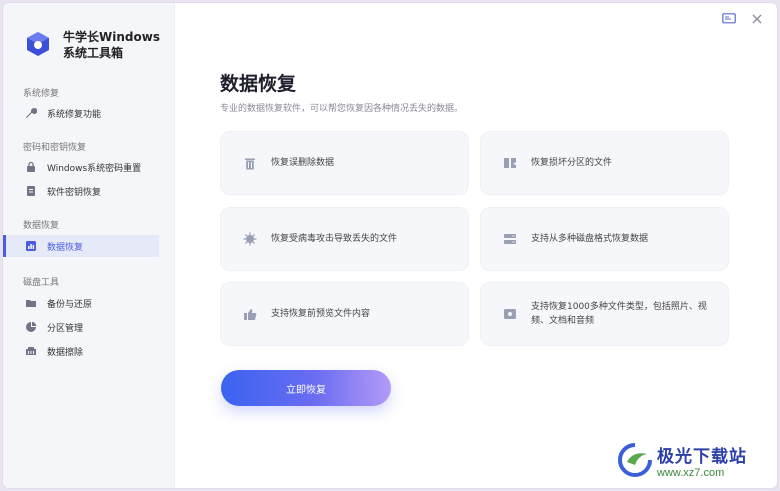  Describe the element at coordinates (510, 163) in the screenshot. I see `damaged-partition-icon` at that location.